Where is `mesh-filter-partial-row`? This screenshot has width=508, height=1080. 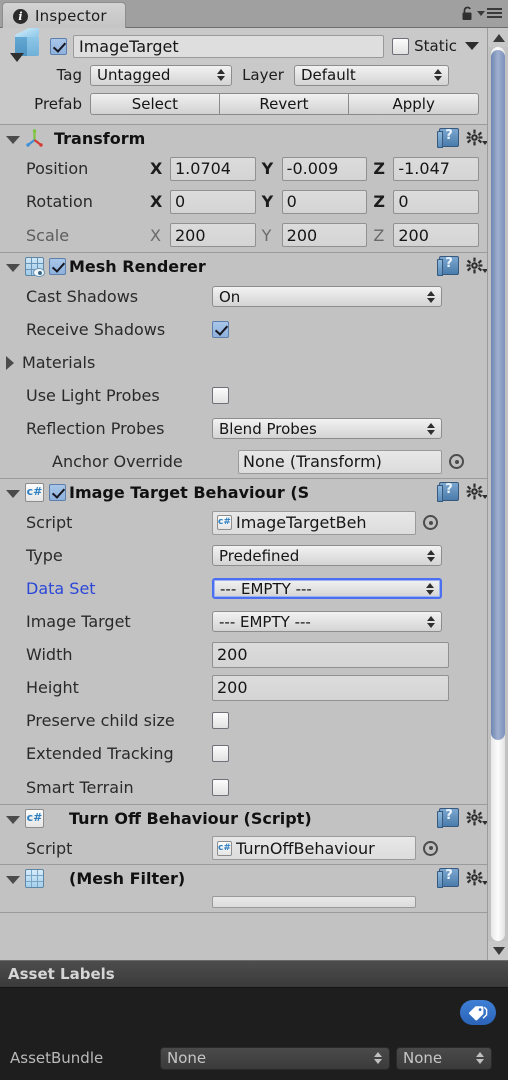 mesh-filter-partial-row is located at coordinates (243, 902).